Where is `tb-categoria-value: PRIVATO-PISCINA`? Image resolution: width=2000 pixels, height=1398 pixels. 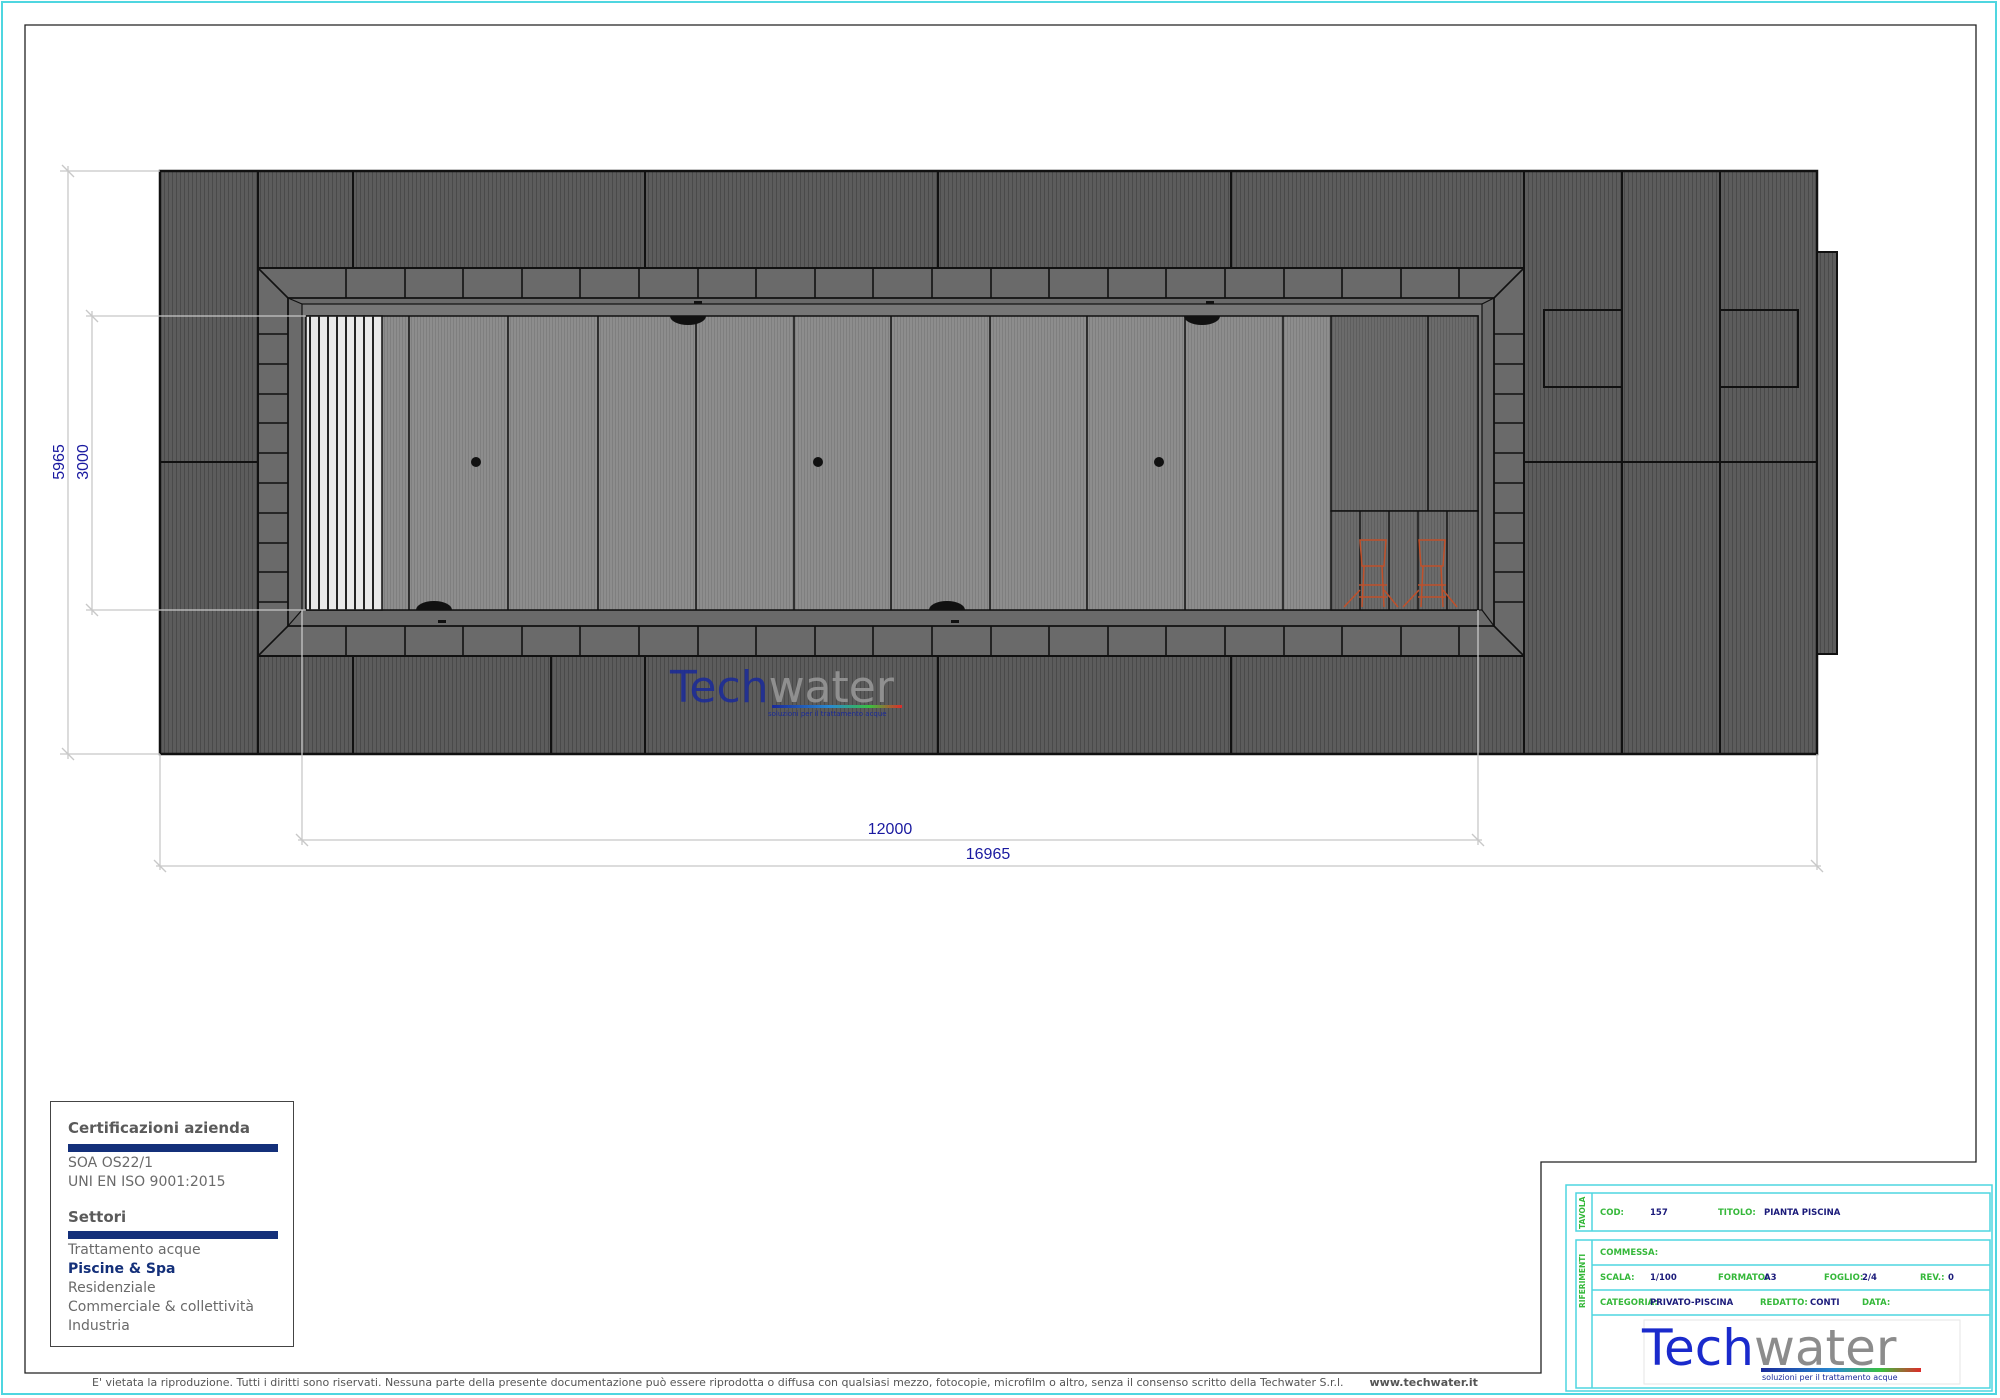
tb-categoria-value: PRIVATO-PISCINA is located at coordinates (1692, 1303).